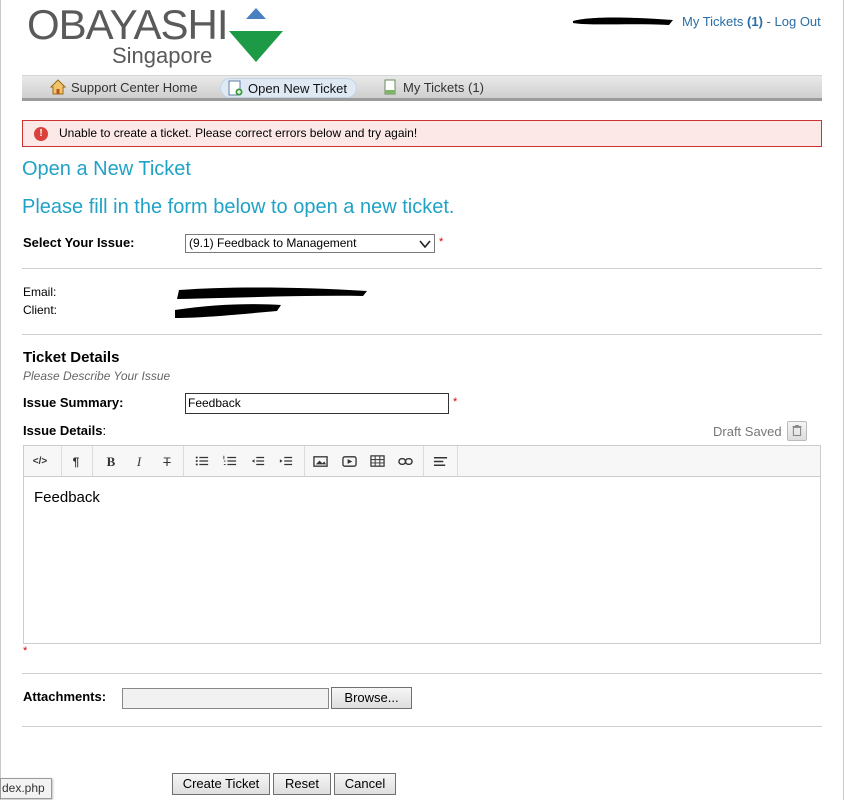  I want to click on insert-table-button, so click(377, 462).